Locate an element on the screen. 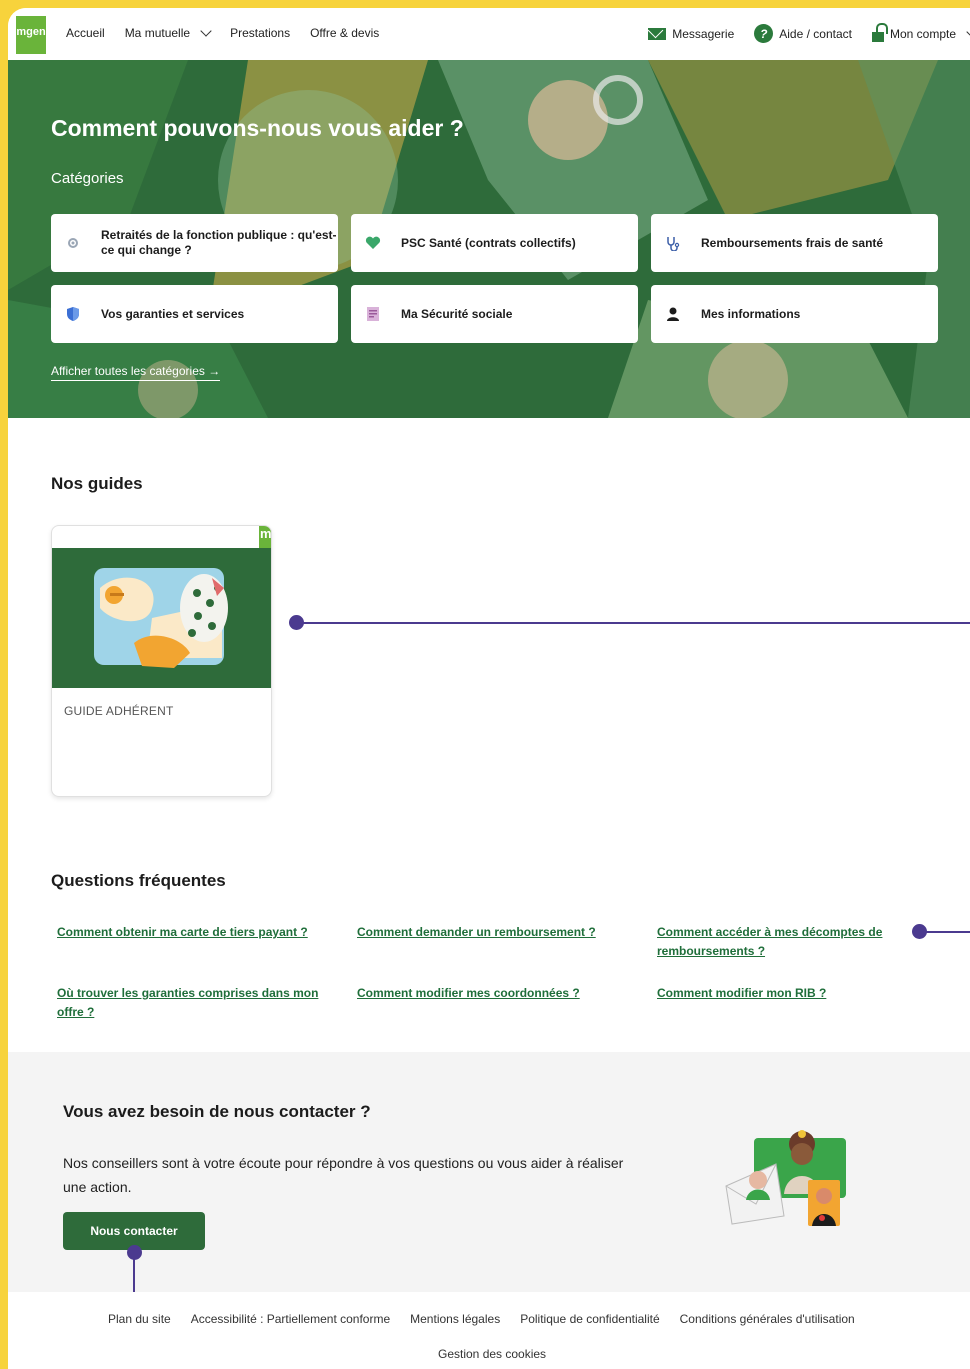 The height and width of the screenshot is (1369, 970). category-card-psc-sante: PSC Santé (contrats collectifs) is located at coordinates (494, 243).